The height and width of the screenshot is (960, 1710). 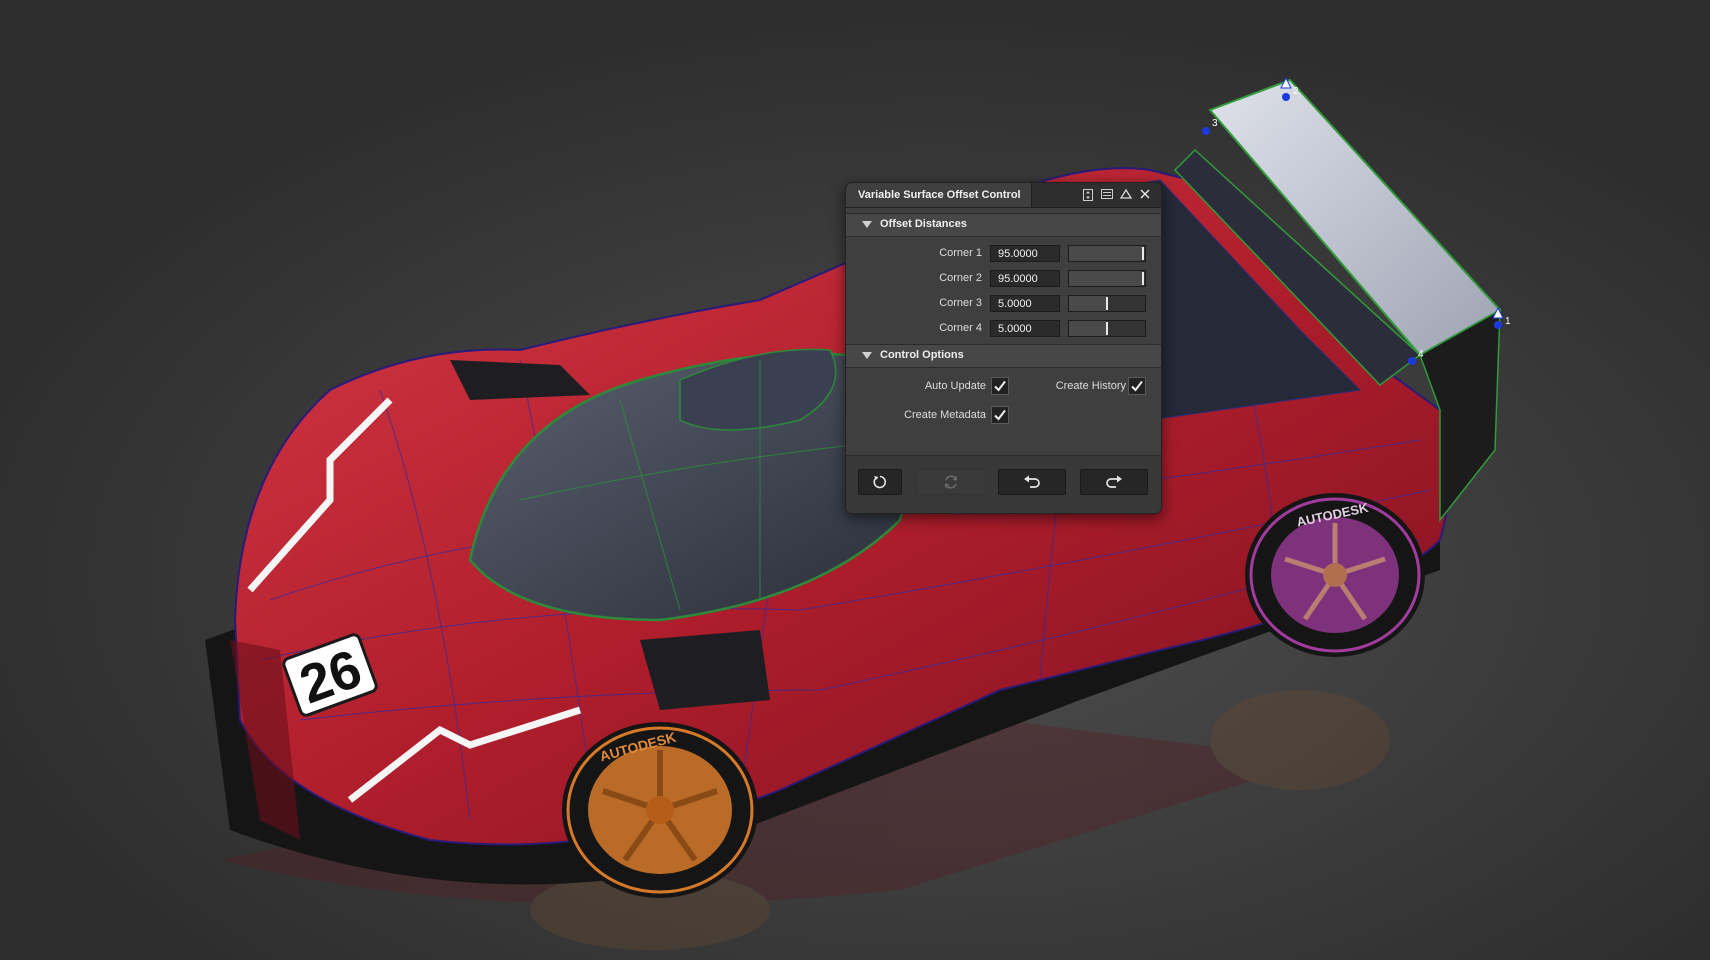 What do you see at coordinates (1000, 415) in the screenshot?
I see `create-metadata-checkbox` at bounding box center [1000, 415].